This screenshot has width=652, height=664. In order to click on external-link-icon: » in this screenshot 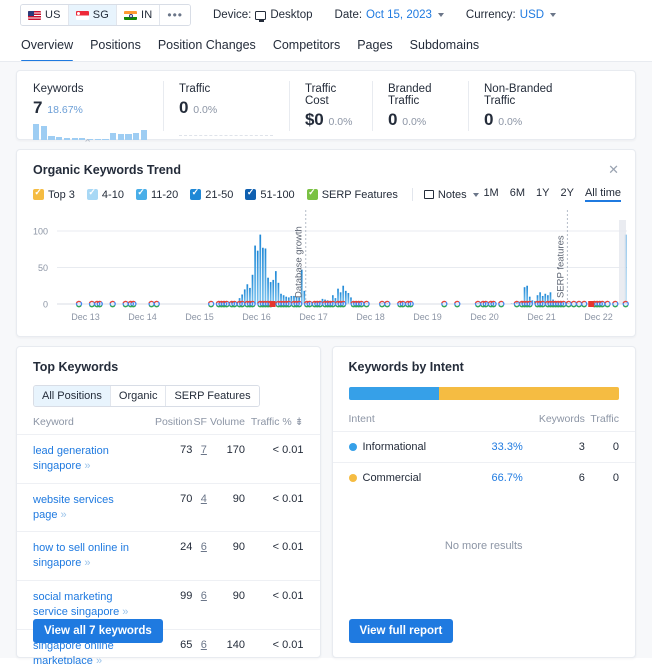, I will do `click(99, 659)`.